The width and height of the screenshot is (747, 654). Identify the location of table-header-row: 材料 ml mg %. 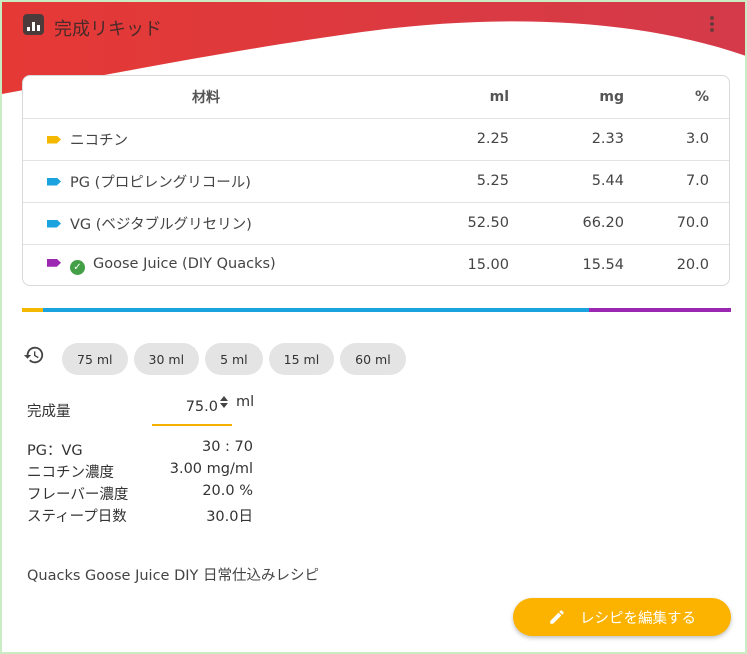
(376, 97).